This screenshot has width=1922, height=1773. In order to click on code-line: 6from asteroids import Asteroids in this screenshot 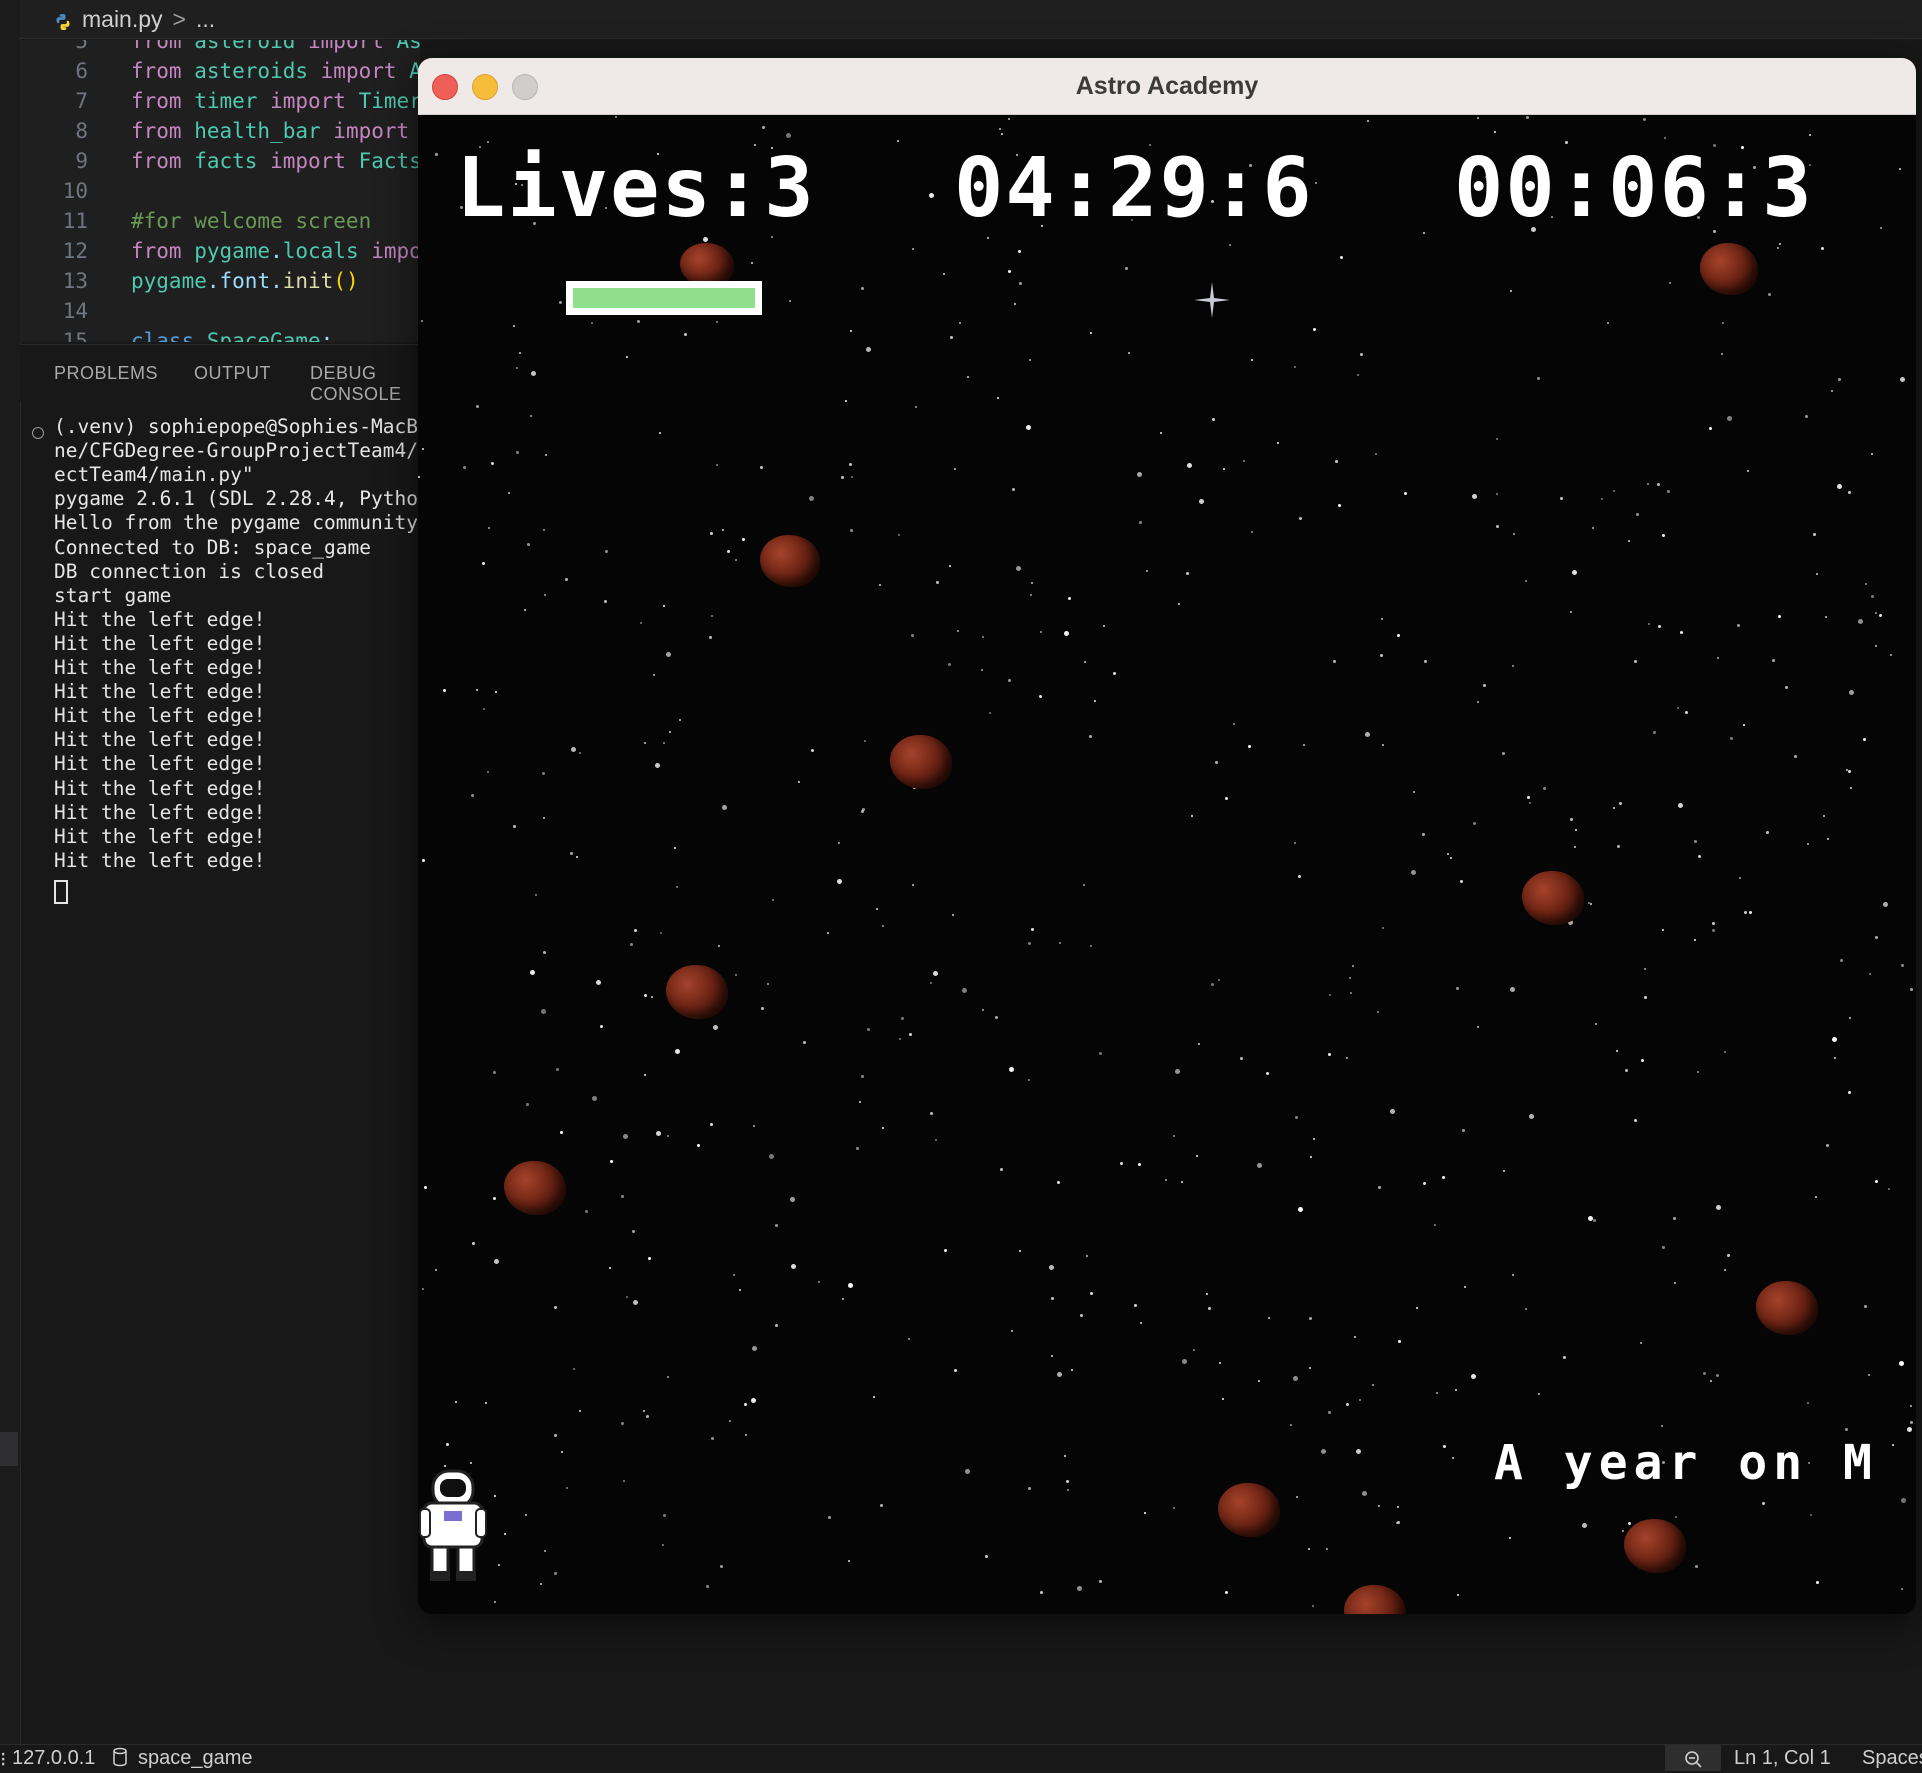, I will do `click(220, 71)`.